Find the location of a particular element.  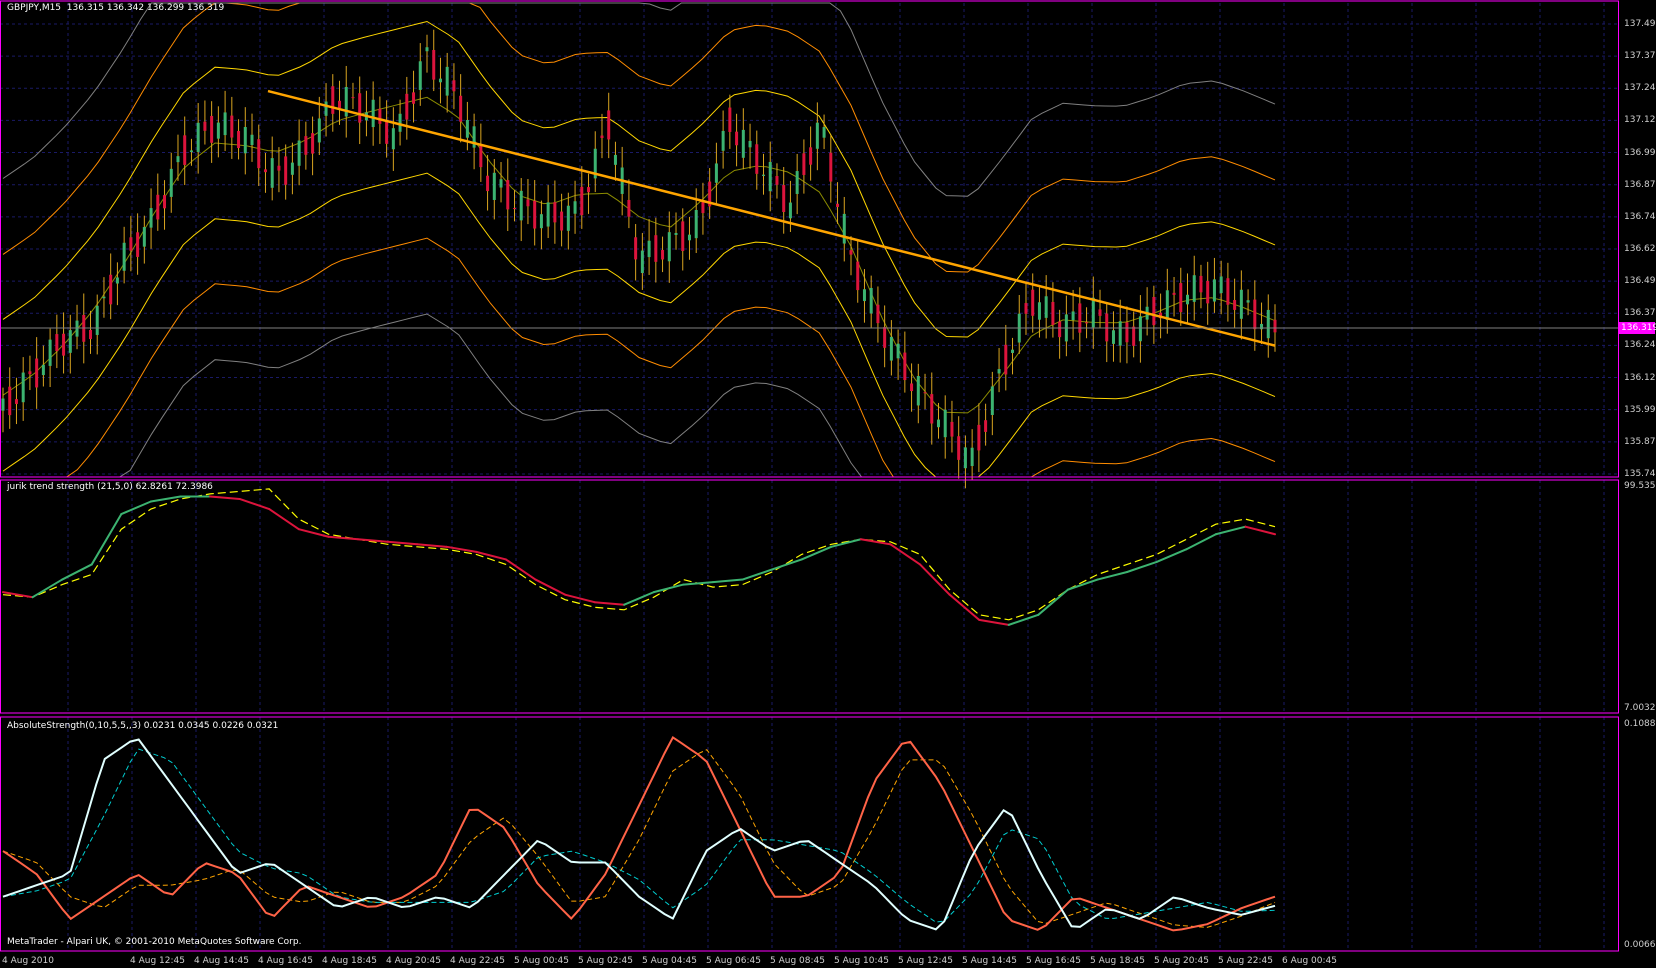

time-label: 6 Aug 00:45 is located at coordinates (1309, 961).